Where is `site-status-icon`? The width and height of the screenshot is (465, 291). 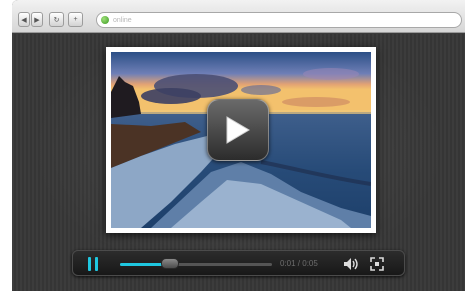 site-status-icon is located at coordinates (105, 20).